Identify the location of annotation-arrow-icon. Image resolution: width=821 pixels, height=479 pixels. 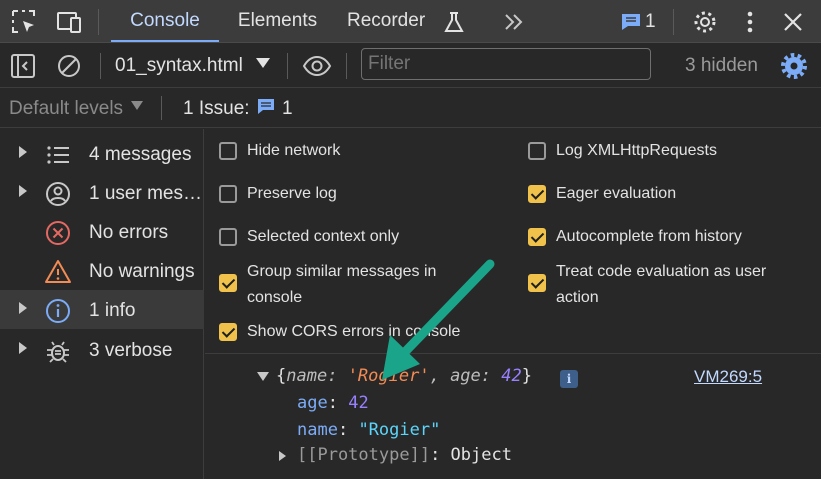
(438, 319).